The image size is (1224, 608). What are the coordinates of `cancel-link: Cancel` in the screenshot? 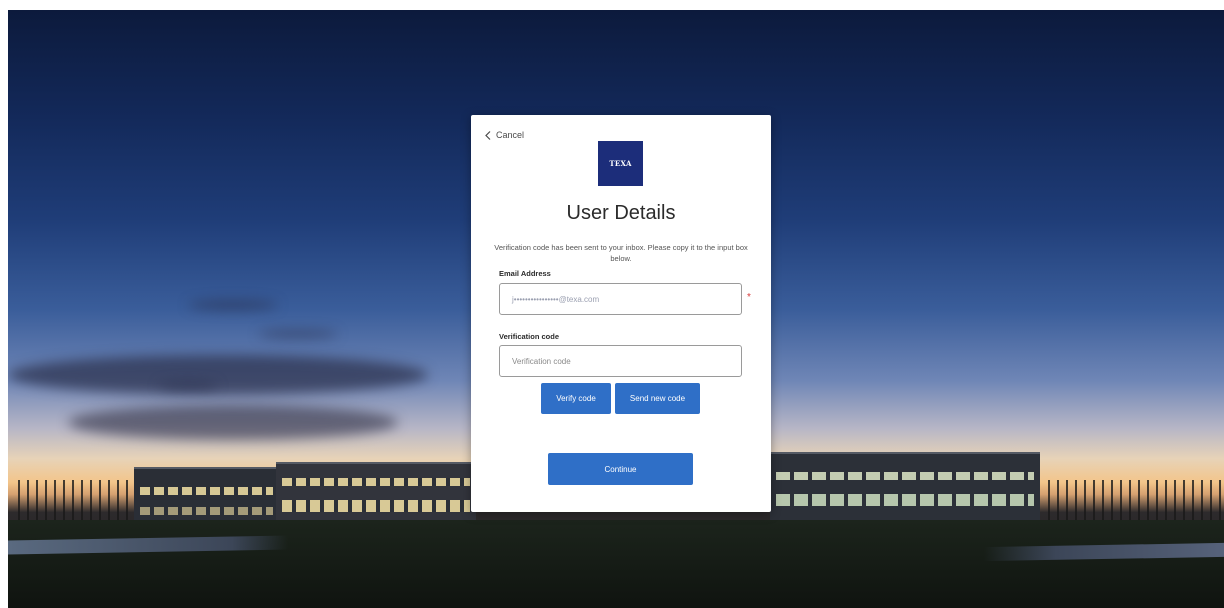 It's located at (504, 135).